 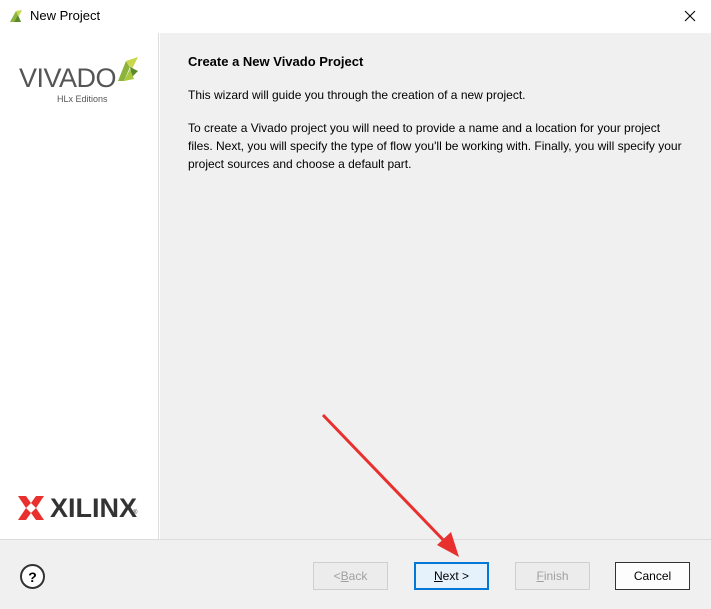 I want to click on title-bar: New Project, so click(x=355, y=16).